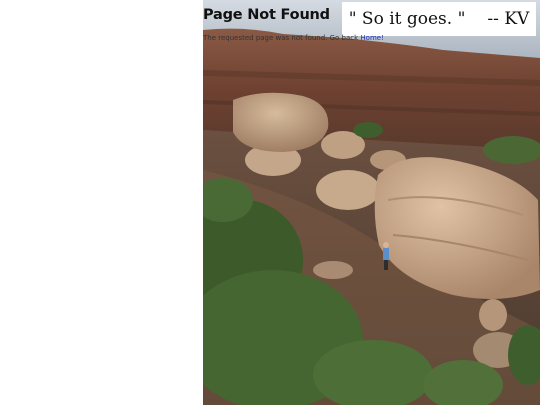  I want to click on home-link: Home!, so click(371, 38).